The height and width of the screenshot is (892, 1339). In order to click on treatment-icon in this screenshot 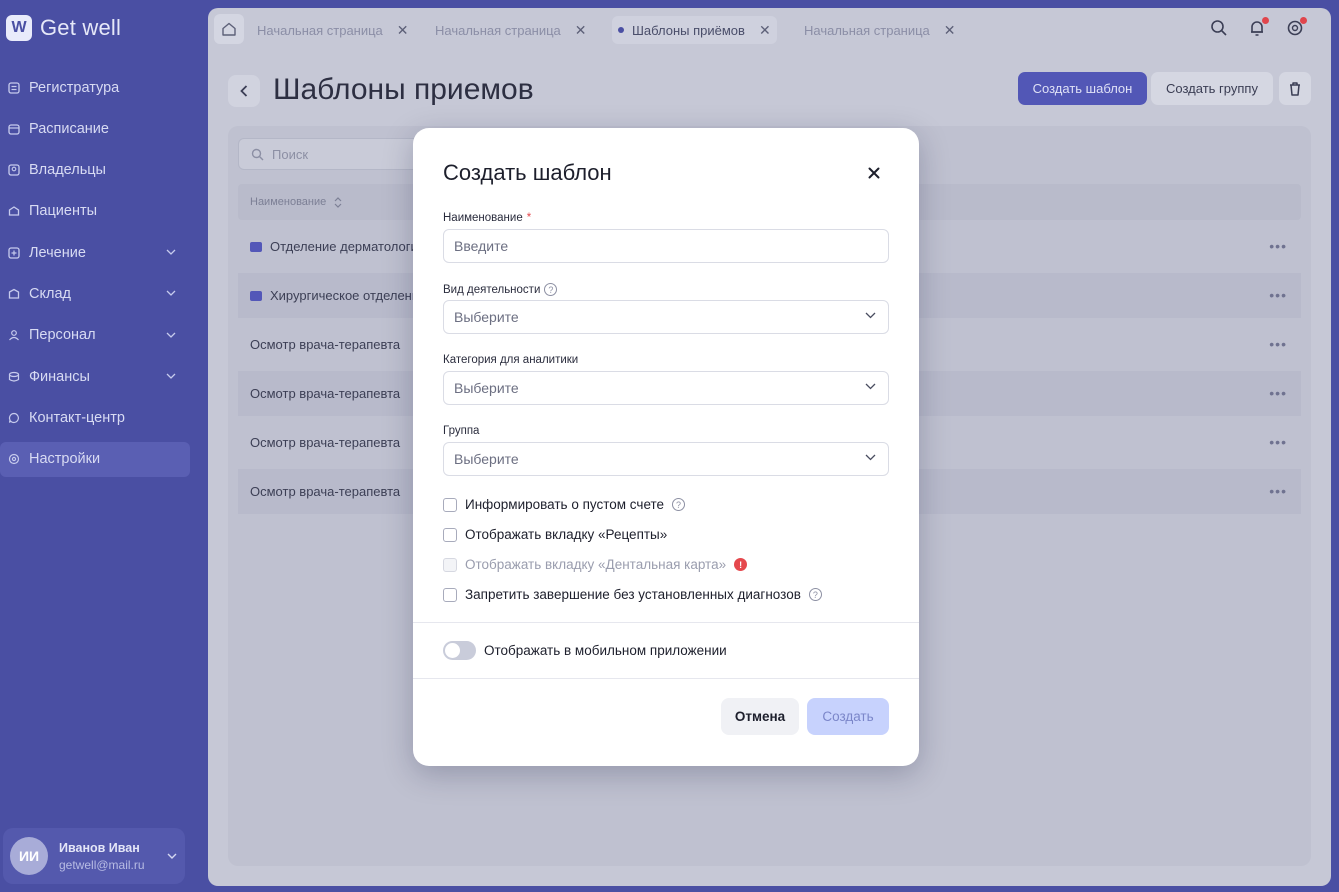, I will do `click(14, 253)`.